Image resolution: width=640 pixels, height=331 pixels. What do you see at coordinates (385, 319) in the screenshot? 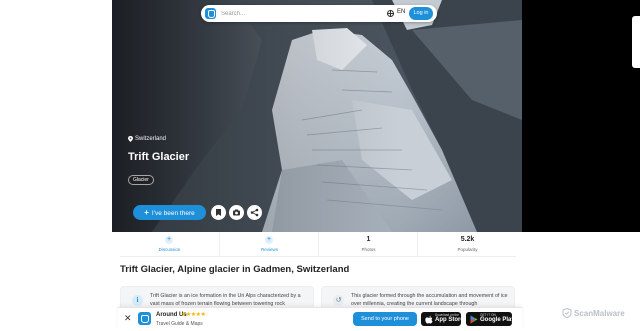
I see `send-to-phone-button: Send to your phone` at bounding box center [385, 319].